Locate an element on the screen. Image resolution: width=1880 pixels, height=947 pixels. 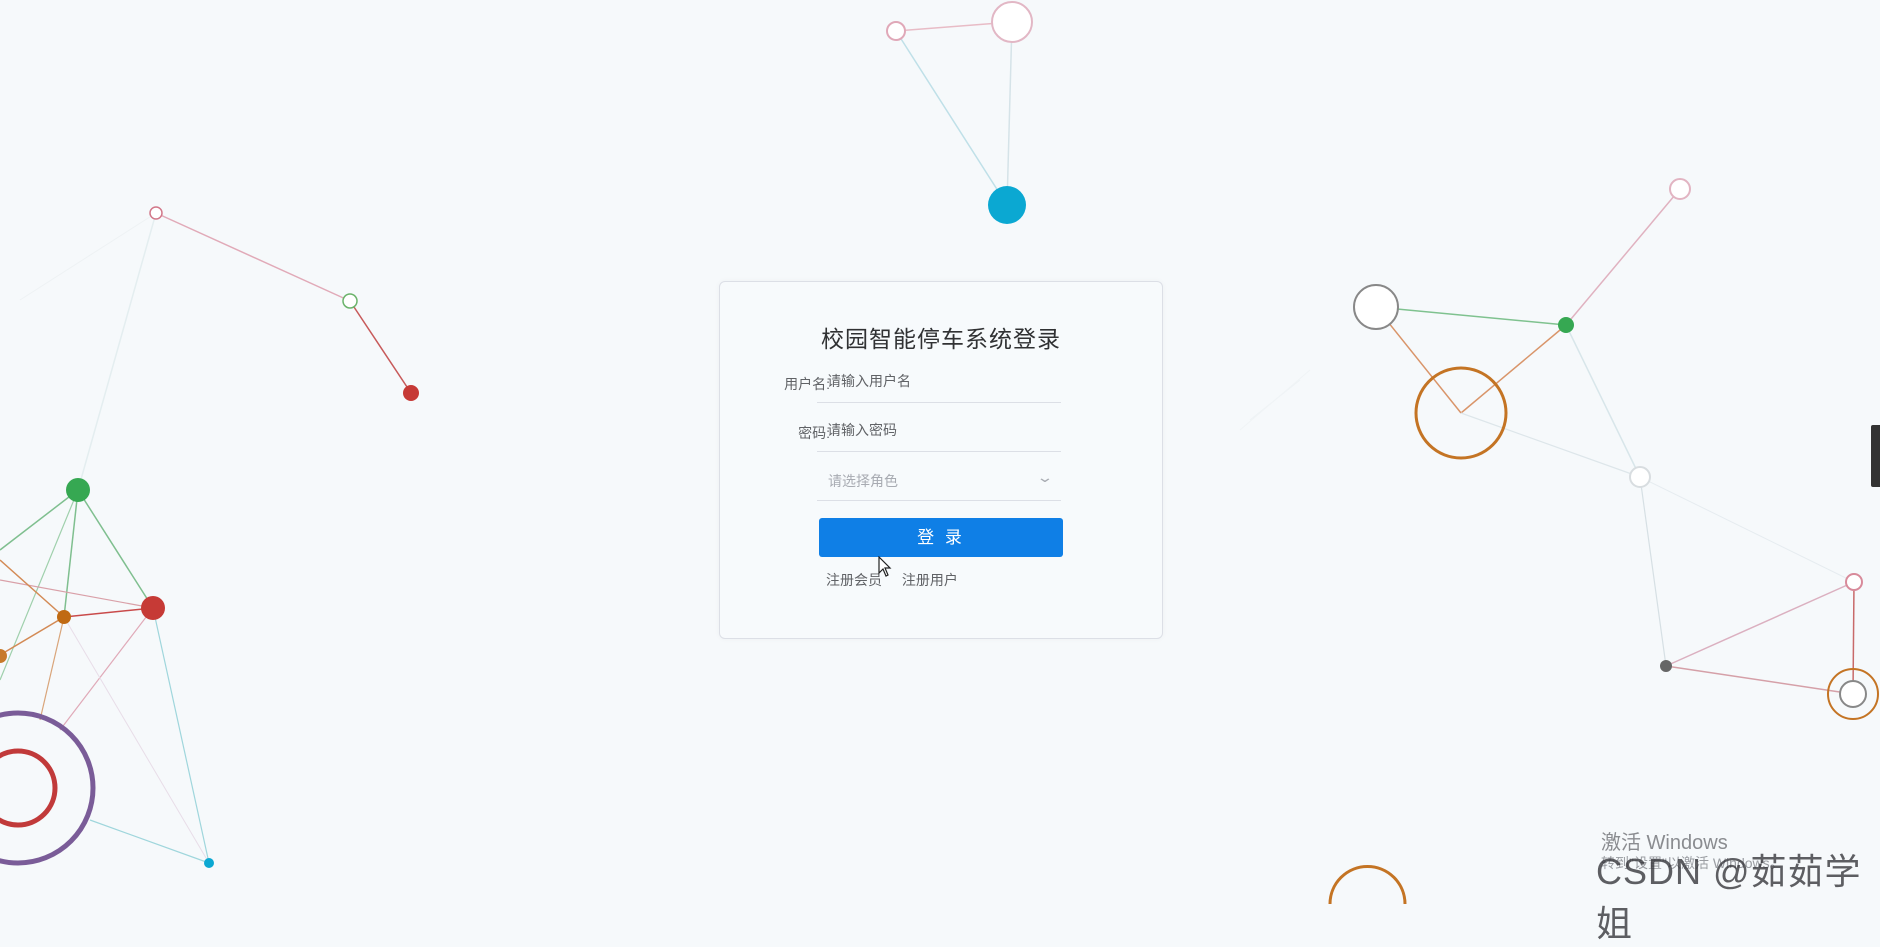
scrollbar-handle is located at coordinates (1875, 456).